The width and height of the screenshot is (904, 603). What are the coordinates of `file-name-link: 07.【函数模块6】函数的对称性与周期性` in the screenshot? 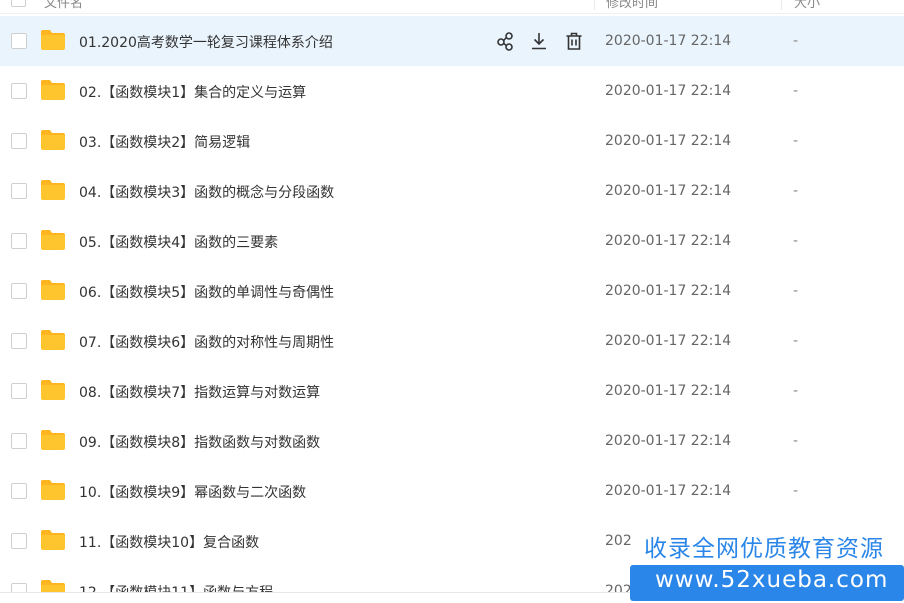 It's located at (206, 342).